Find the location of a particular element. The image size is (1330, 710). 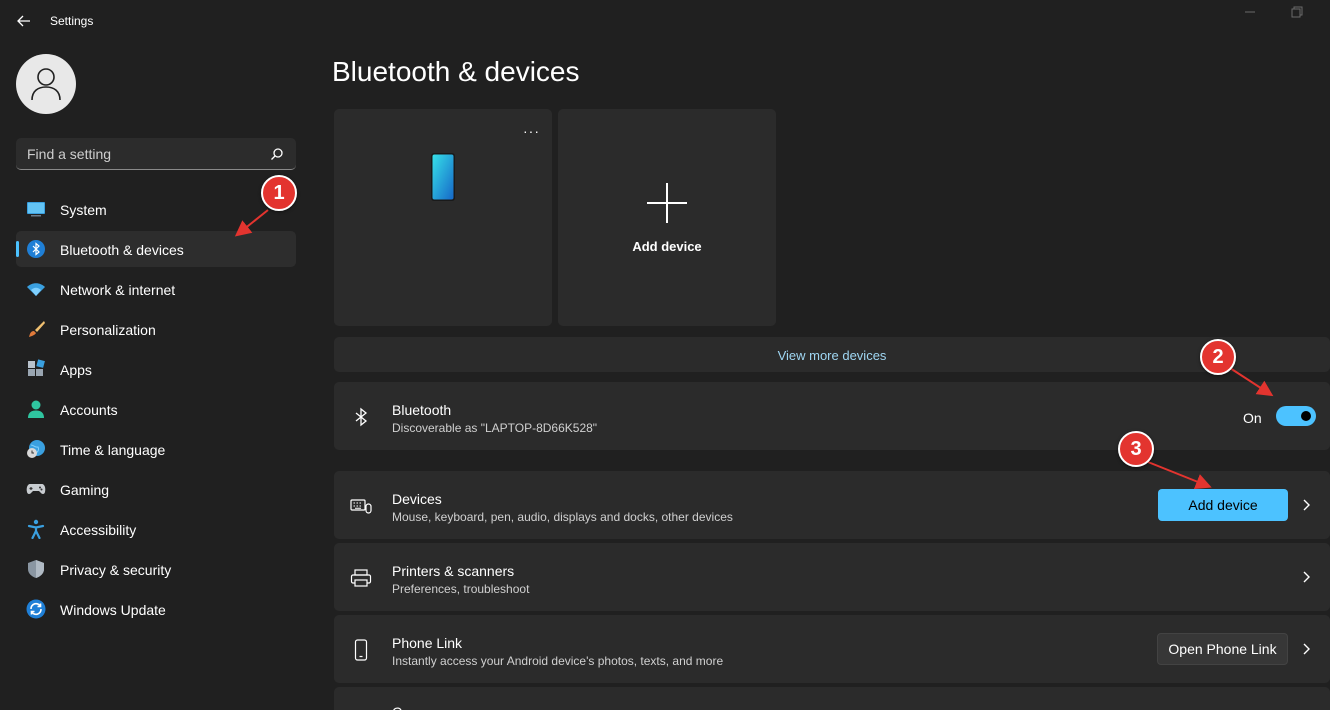

update-icon is located at coordinates (36, 609).